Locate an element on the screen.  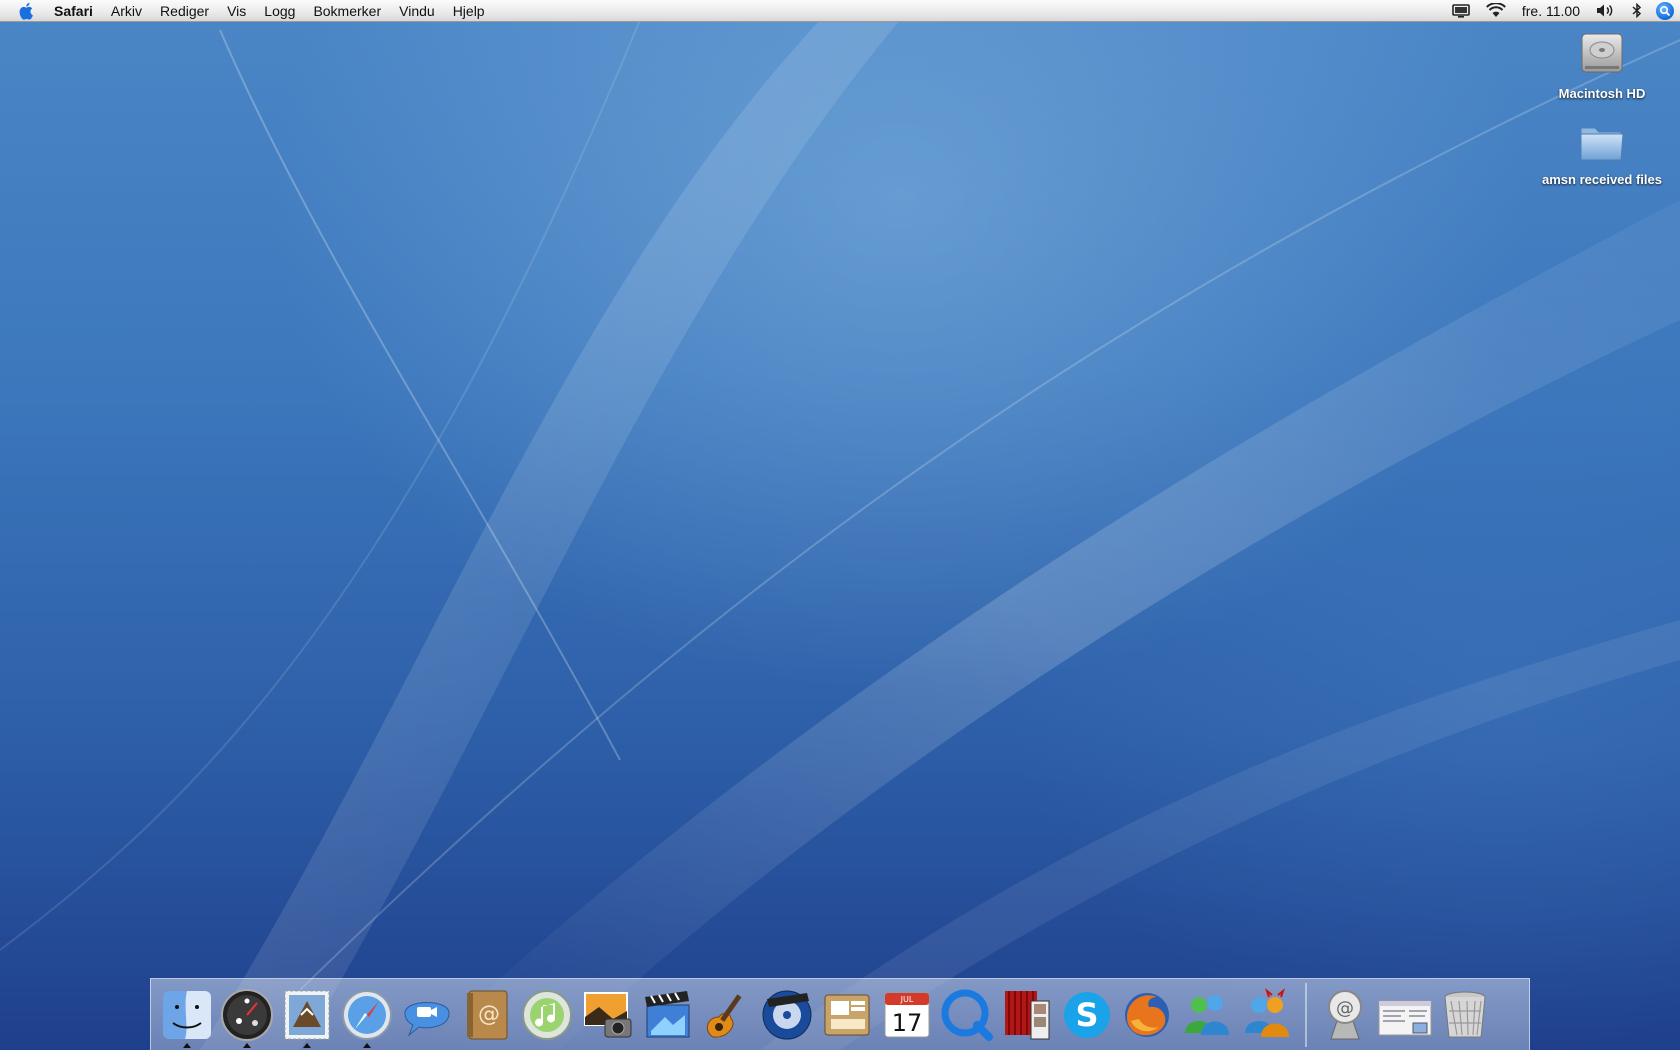
menu-vindu: Vindu is located at coordinates (417, 11).